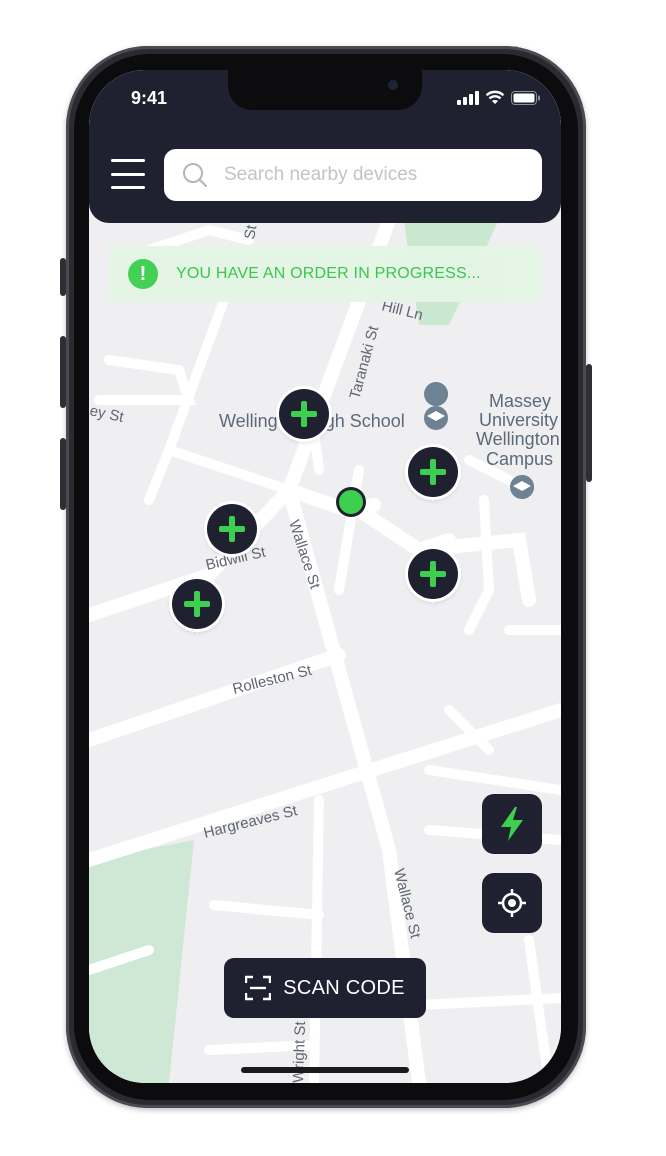 The image size is (666, 1156). Describe the element at coordinates (525, 97) in the screenshot. I see `battery-icon` at that location.